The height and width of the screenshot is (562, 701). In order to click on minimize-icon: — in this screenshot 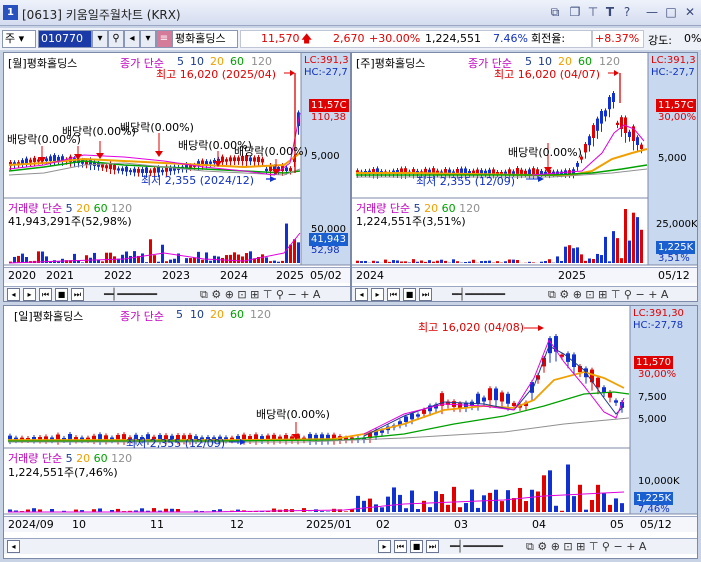, I will do `click(652, 12)`.